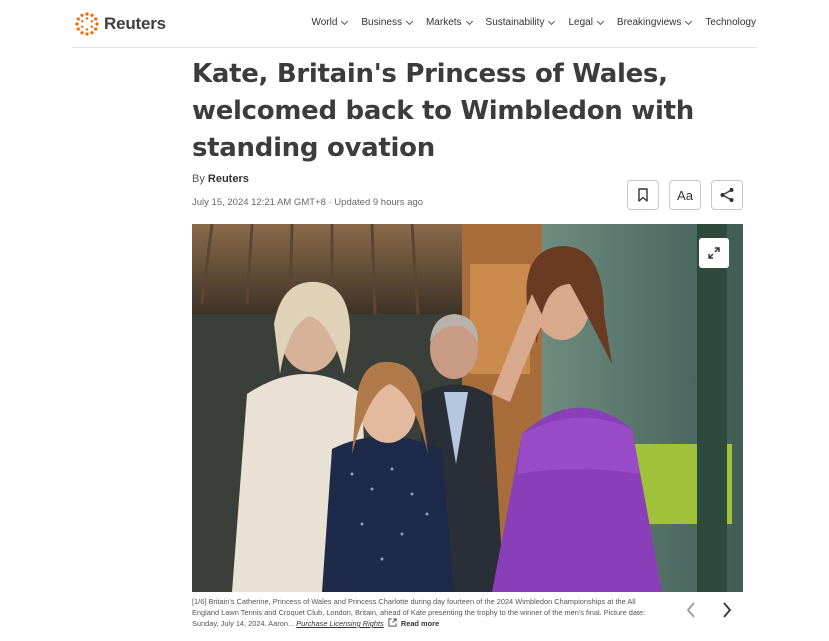 The width and height of the screenshot is (829, 641). I want to click on share-button, so click(727, 195).